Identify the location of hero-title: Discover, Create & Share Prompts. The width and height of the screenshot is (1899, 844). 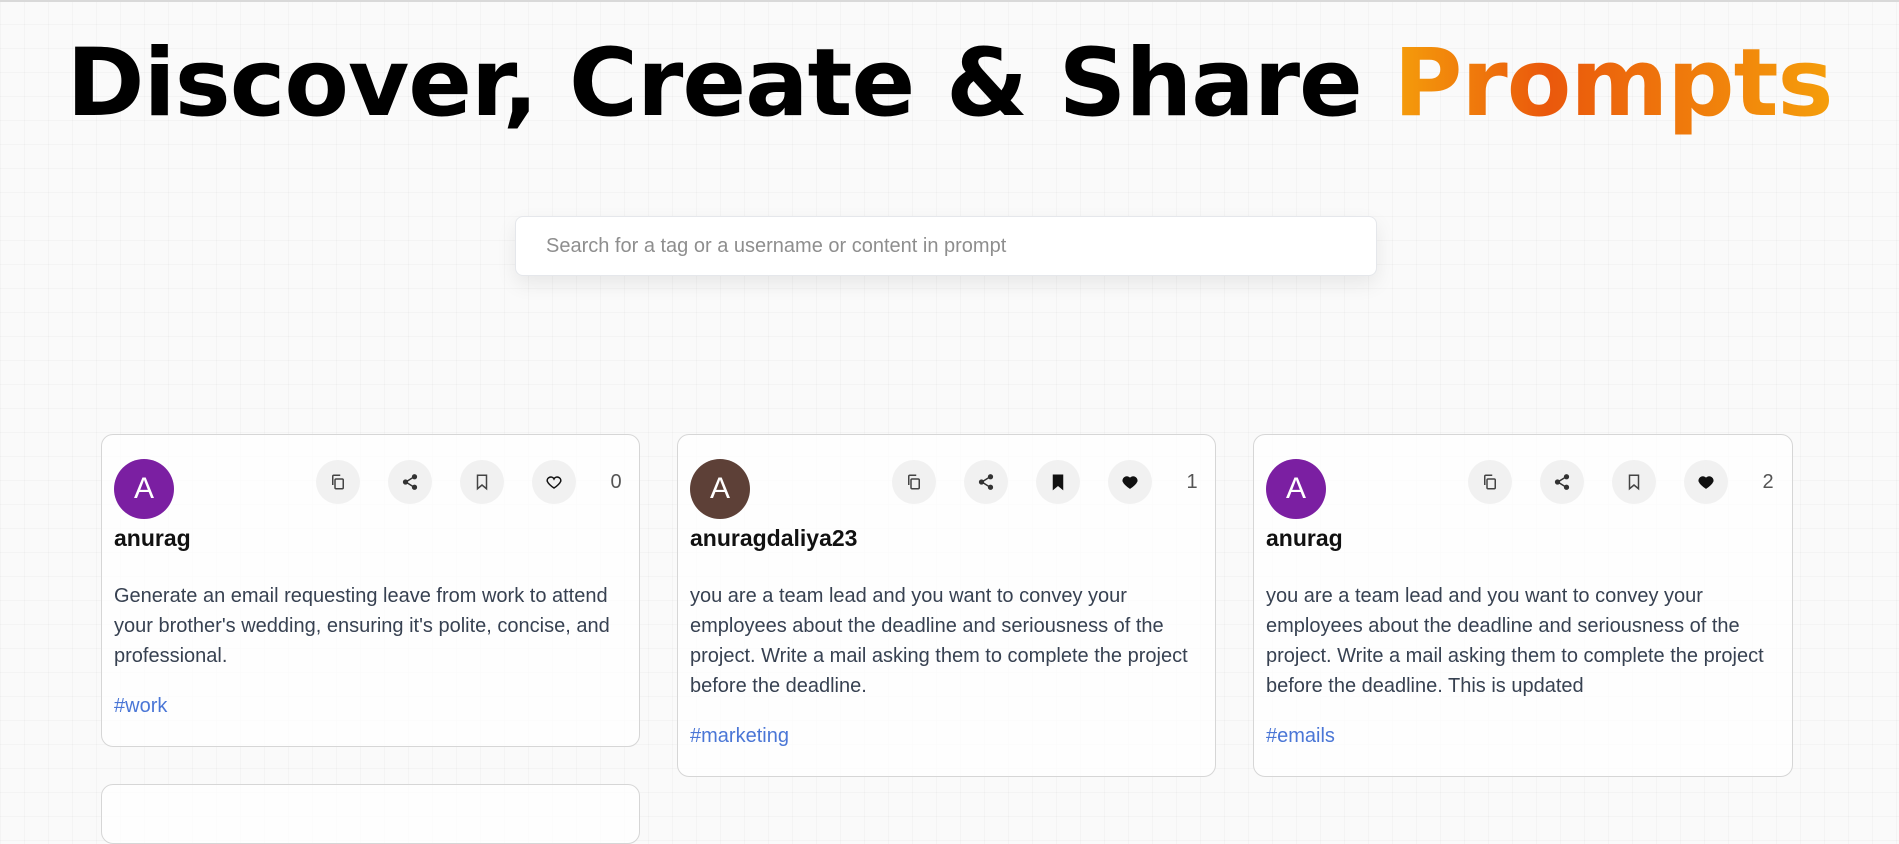
(949, 84).